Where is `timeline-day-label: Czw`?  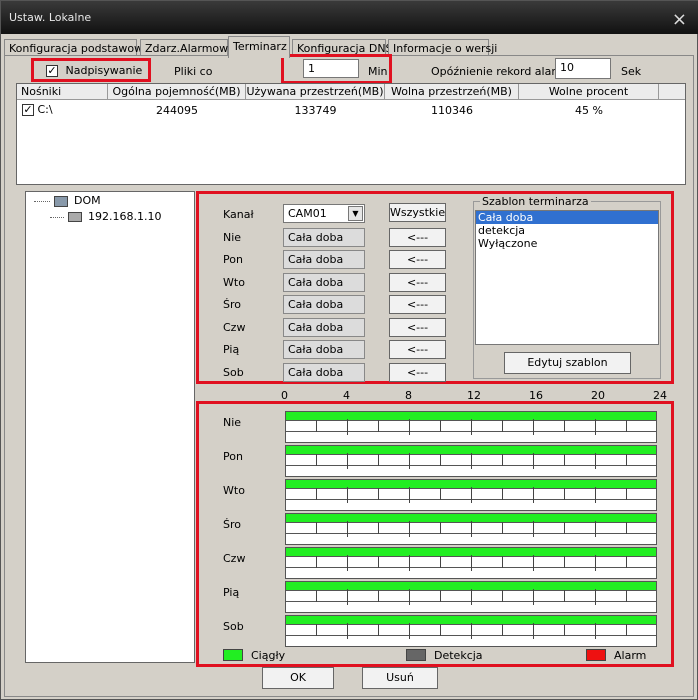
timeline-day-label: Czw is located at coordinates (234, 558).